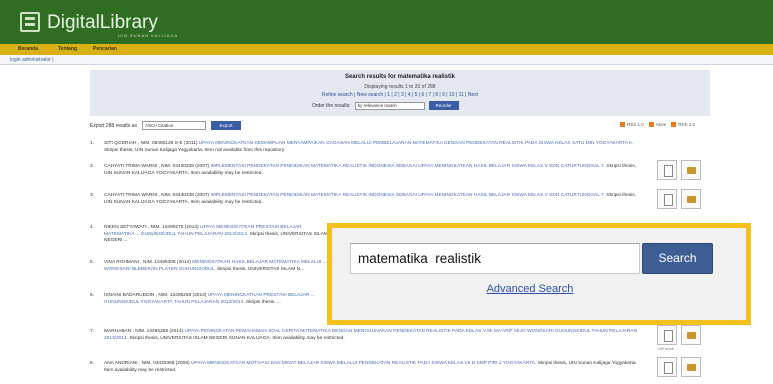 This screenshot has height=384, width=773. What do you see at coordinates (67, 49) in the screenshot?
I see `menu-item-tentang: Tentang` at bounding box center [67, 49].